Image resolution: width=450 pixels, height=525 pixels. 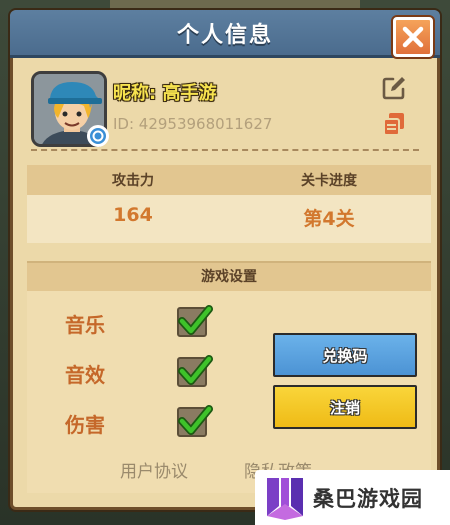 I want to click on section-divider, so click(x=225, y=150).